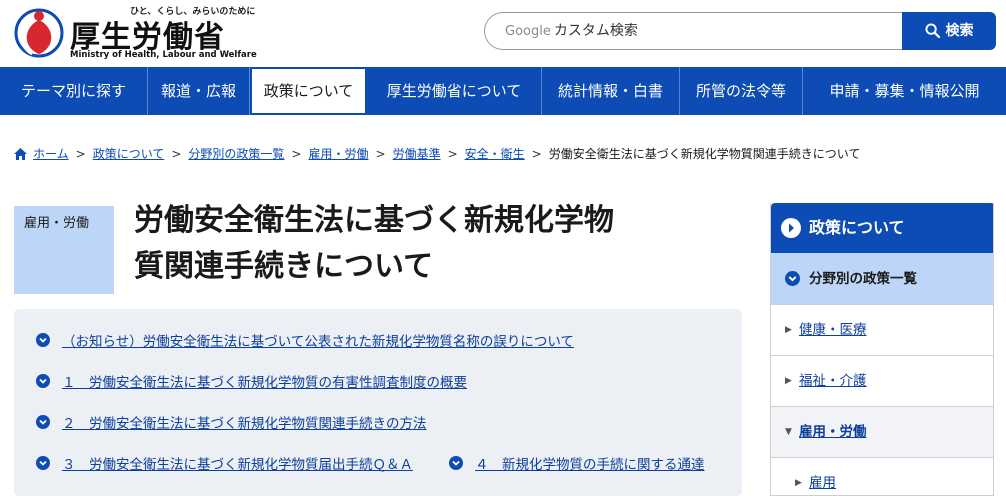 The width and height of the screenshot is (1006, 496). Describe the element at coordinates (199, 91) in the screenshot. I see `nav-item-press: 報道・広報` at that location.